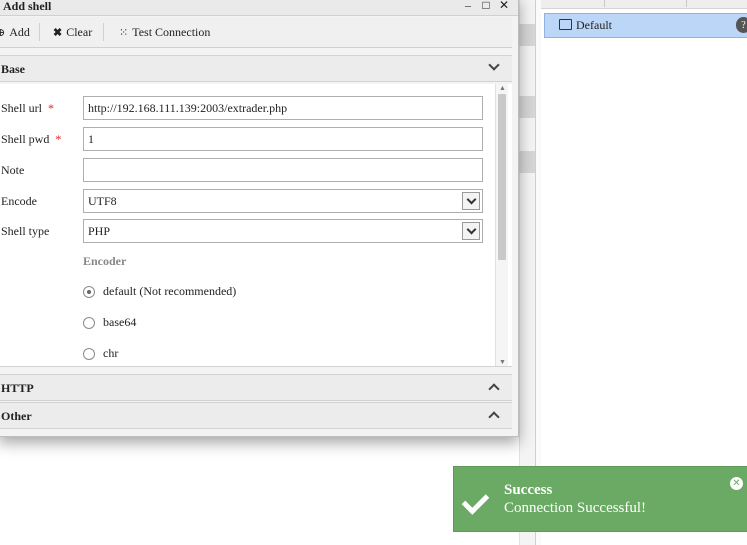 The height and width of the screenshot is (545, 747). I want to click on category-label: Default, so click(594, 25).